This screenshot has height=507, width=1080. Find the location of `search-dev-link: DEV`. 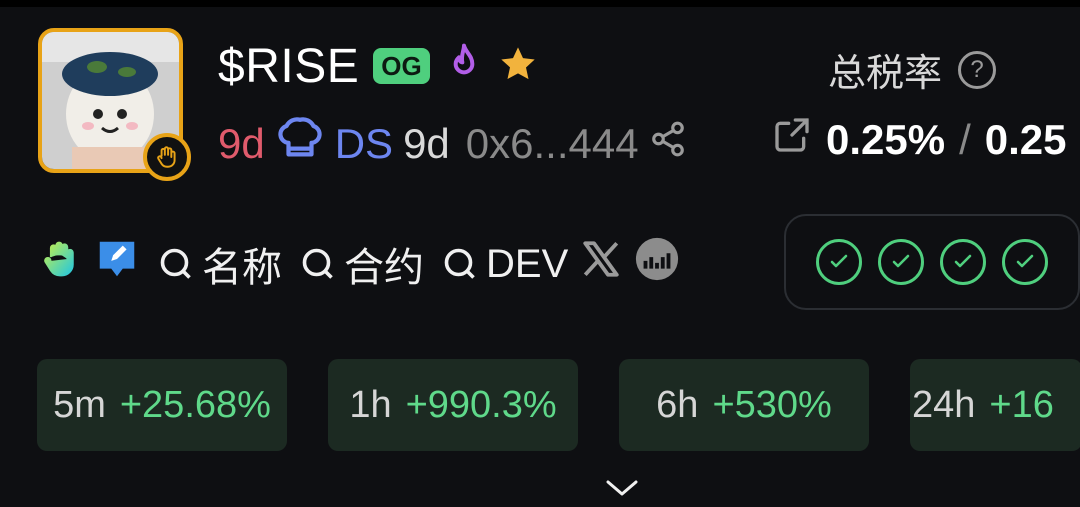

search-dev-link: DEV is located at coordinates (505, 264).